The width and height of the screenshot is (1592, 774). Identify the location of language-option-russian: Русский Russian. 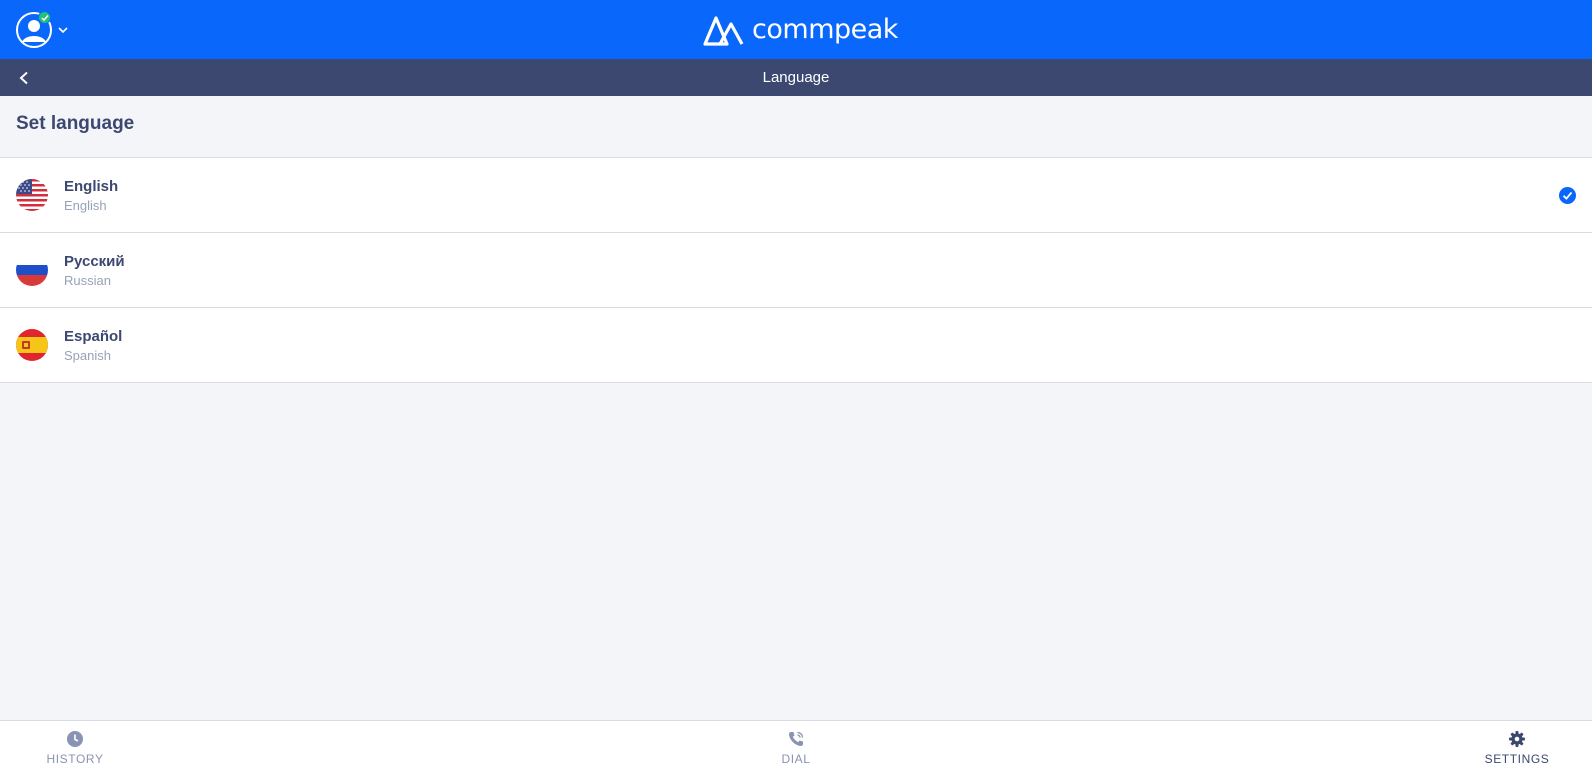
(796, 270).